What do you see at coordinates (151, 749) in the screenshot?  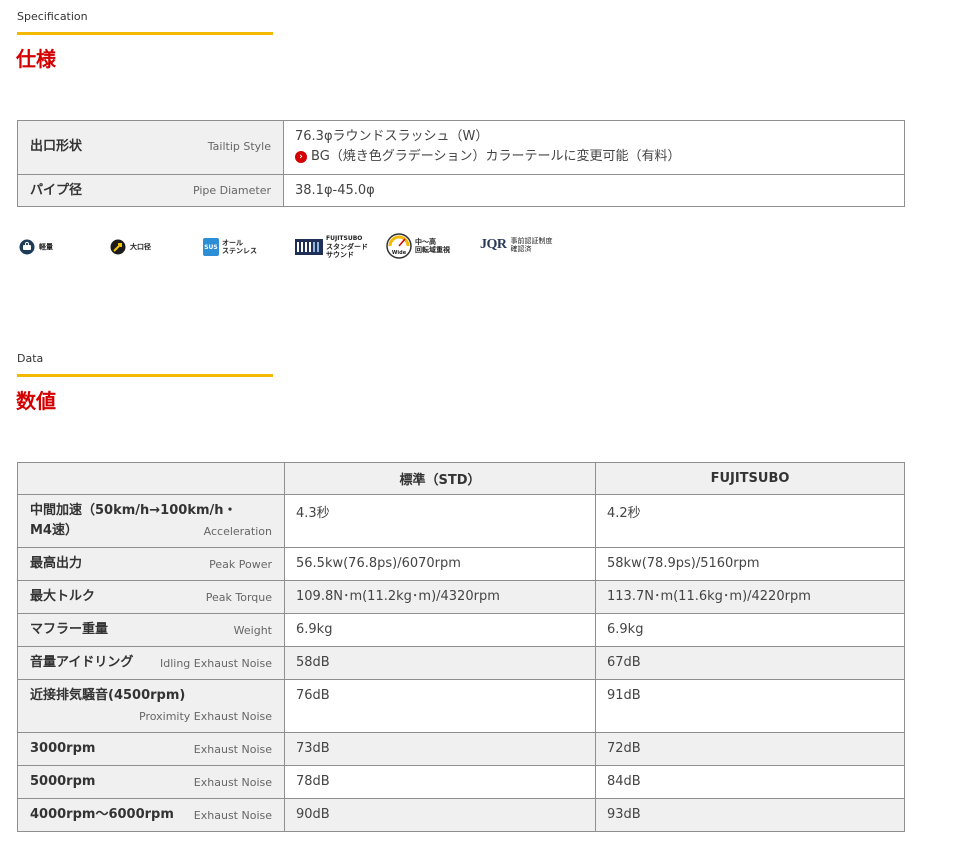 I see `data-row-header: 3000rpm Exhaust Noise` at bounding box center [151, 749].